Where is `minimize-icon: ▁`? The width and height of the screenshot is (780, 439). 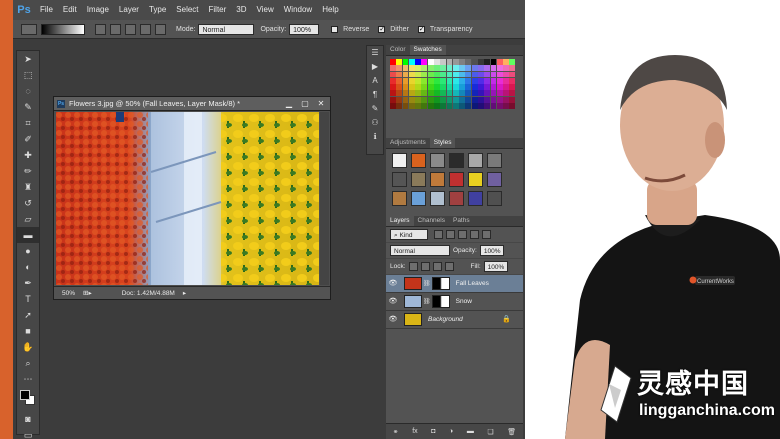 minimize-icon: ▁ is located at coordinates (289, 104).